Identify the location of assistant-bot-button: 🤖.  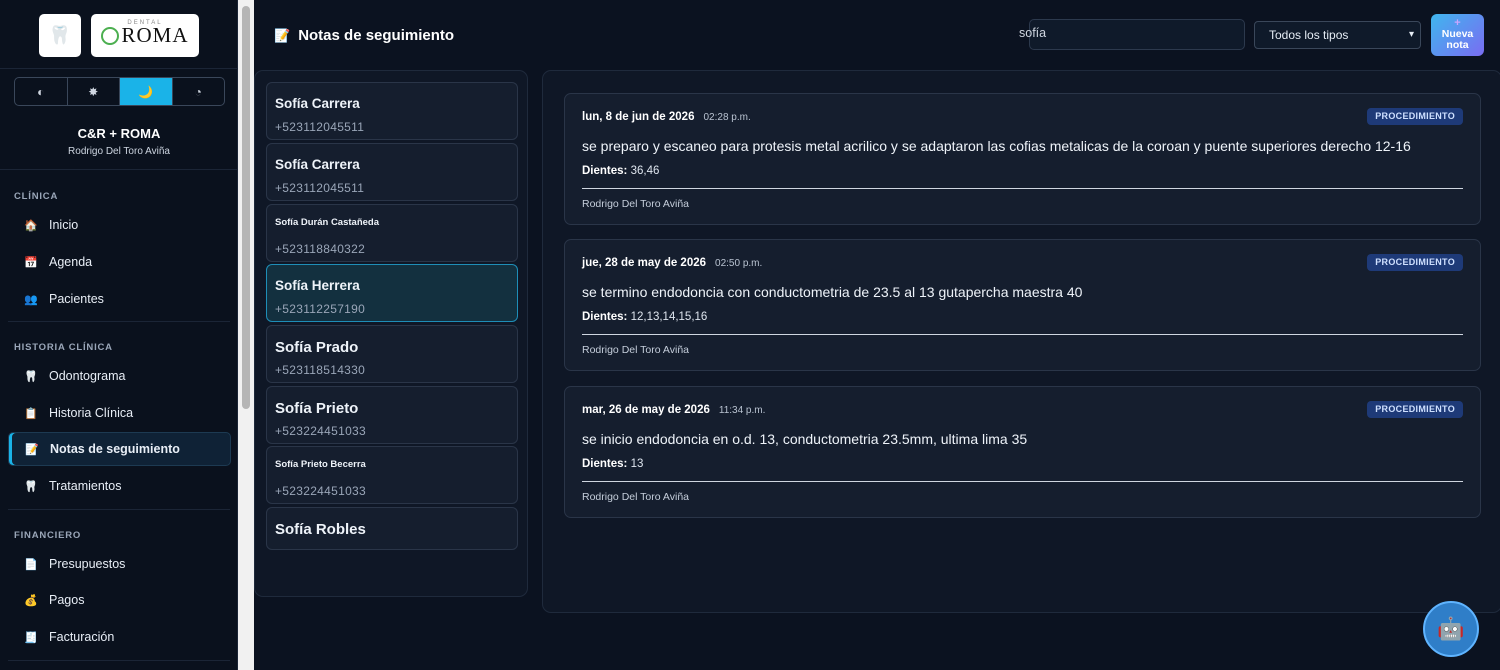
(1451, 629).